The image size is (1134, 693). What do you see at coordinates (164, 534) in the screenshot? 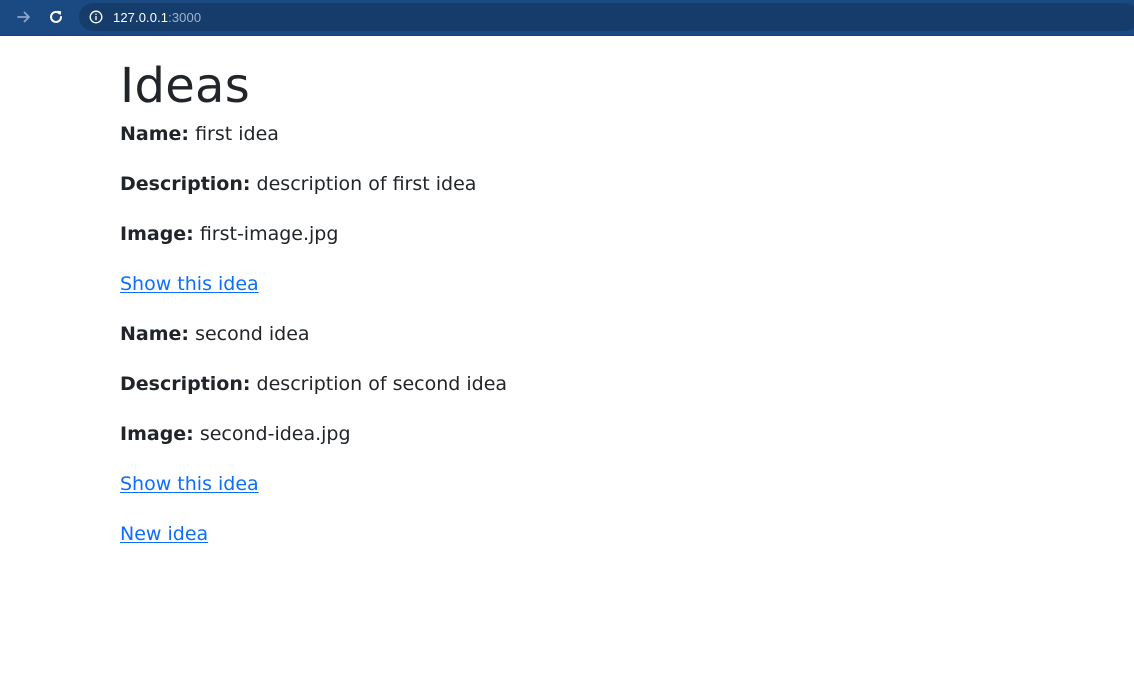
I see `new-idea-link: New idea` at bounding box center [164, 534].